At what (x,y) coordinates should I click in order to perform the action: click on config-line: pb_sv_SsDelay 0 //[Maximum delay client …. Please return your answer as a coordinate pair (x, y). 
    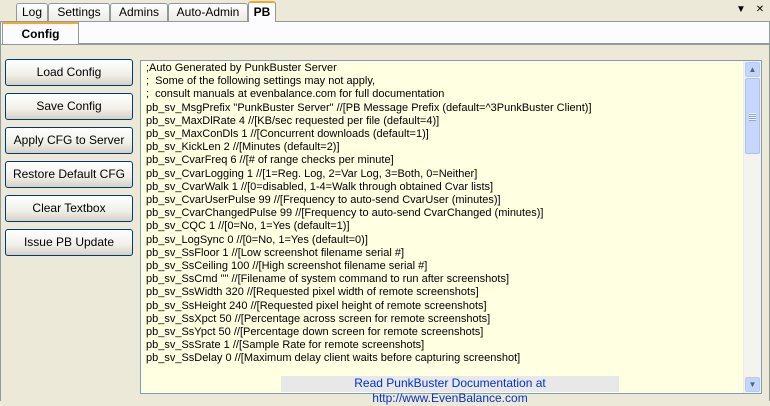
    Looking at the image, I should click on (333, 358).